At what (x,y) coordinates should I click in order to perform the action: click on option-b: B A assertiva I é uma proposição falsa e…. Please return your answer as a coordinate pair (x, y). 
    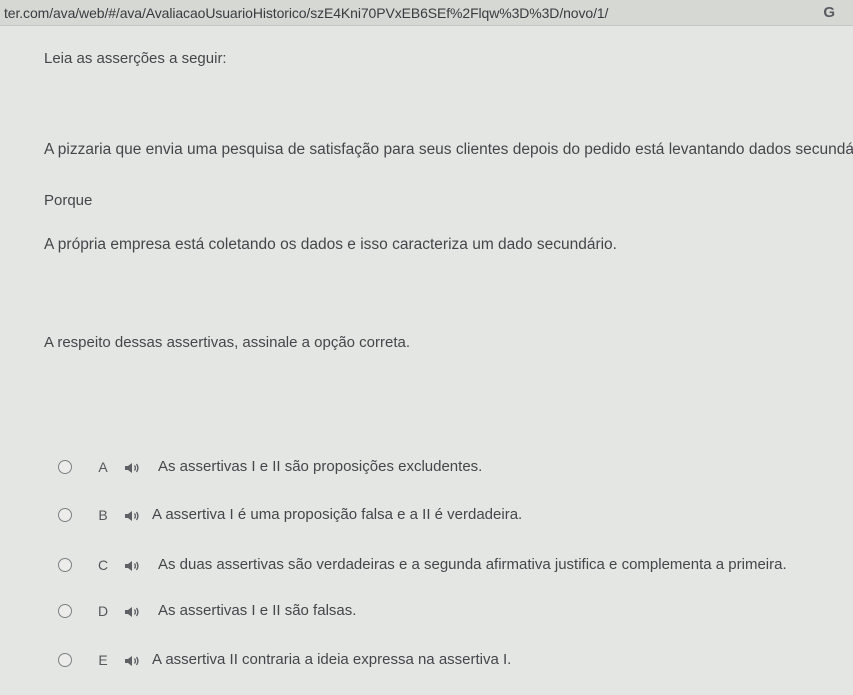
    Looking at the image, I should click on (448, 516).